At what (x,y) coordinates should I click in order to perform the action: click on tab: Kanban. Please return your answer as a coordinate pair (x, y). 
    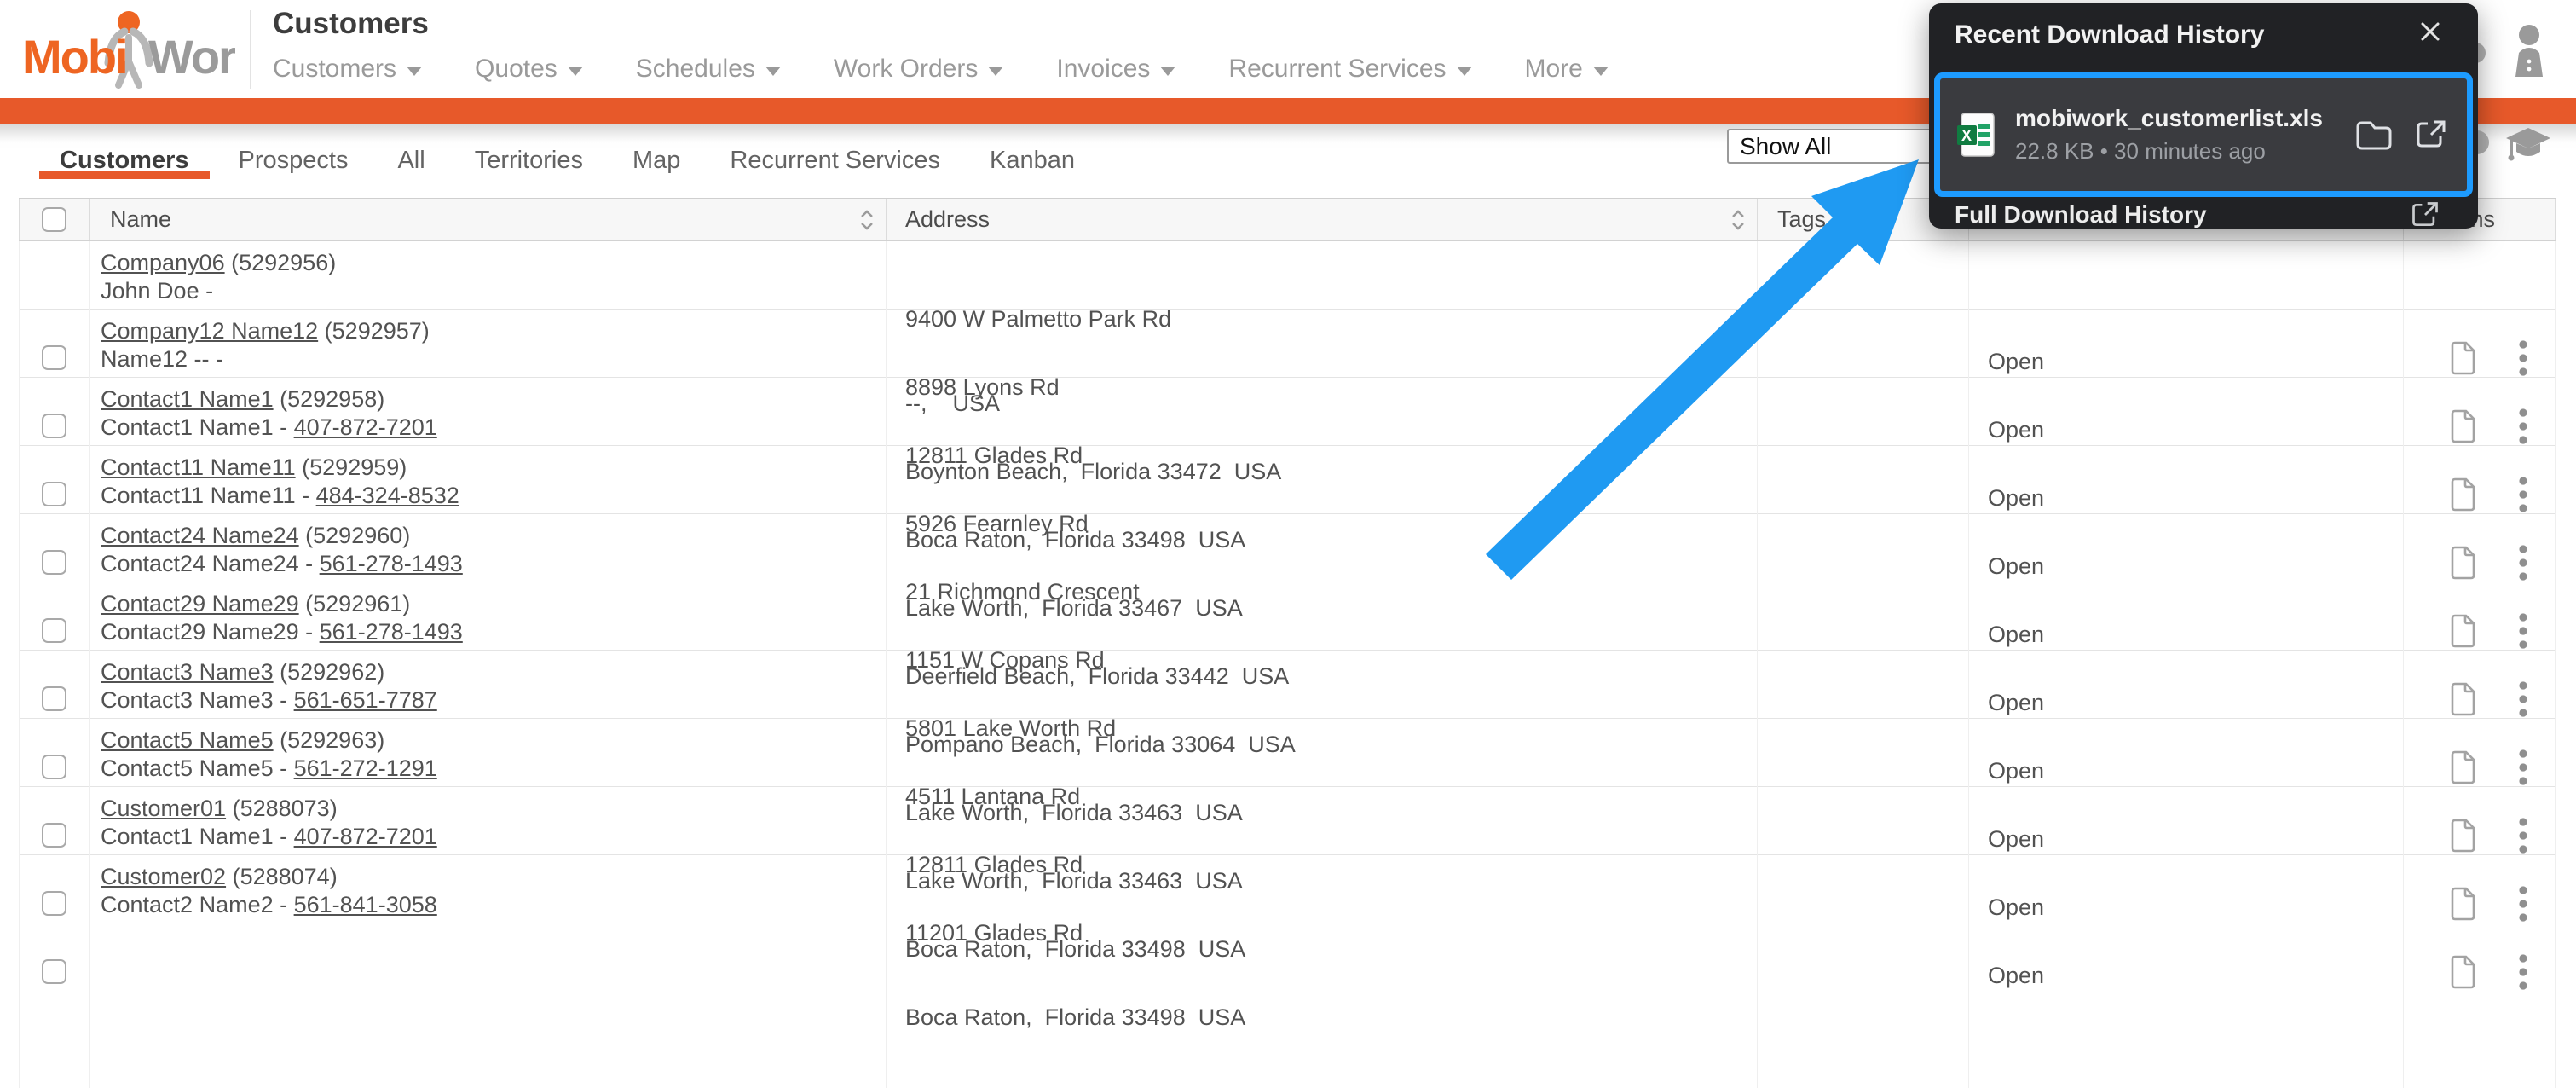
    Looking at the image, I should click on (1032, 161).